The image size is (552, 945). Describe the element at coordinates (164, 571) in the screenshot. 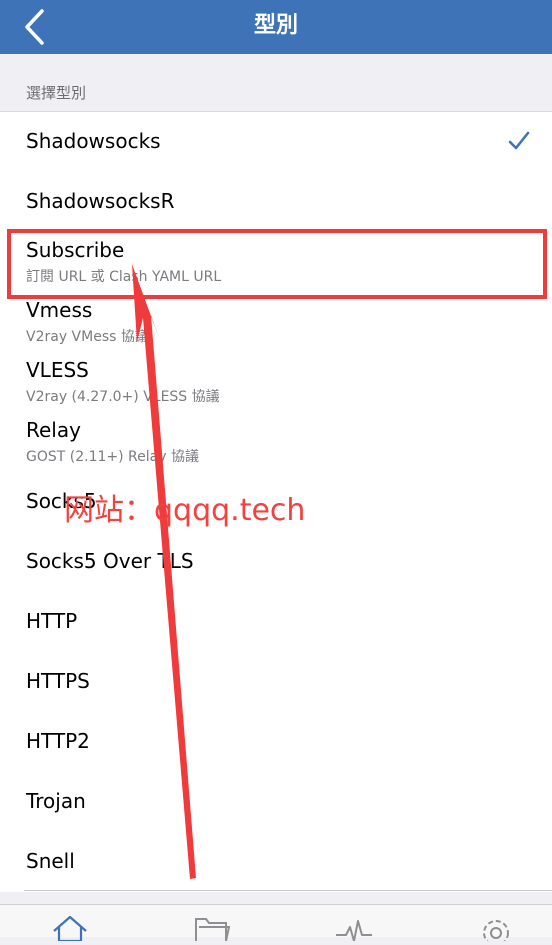

I see `annotation-arrow` at that location.